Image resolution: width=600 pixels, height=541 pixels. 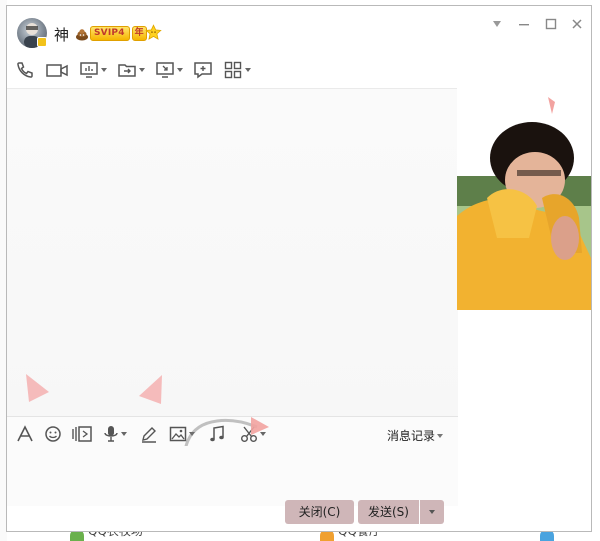 I want to click on close-window-button, so click(x=577, y=24).